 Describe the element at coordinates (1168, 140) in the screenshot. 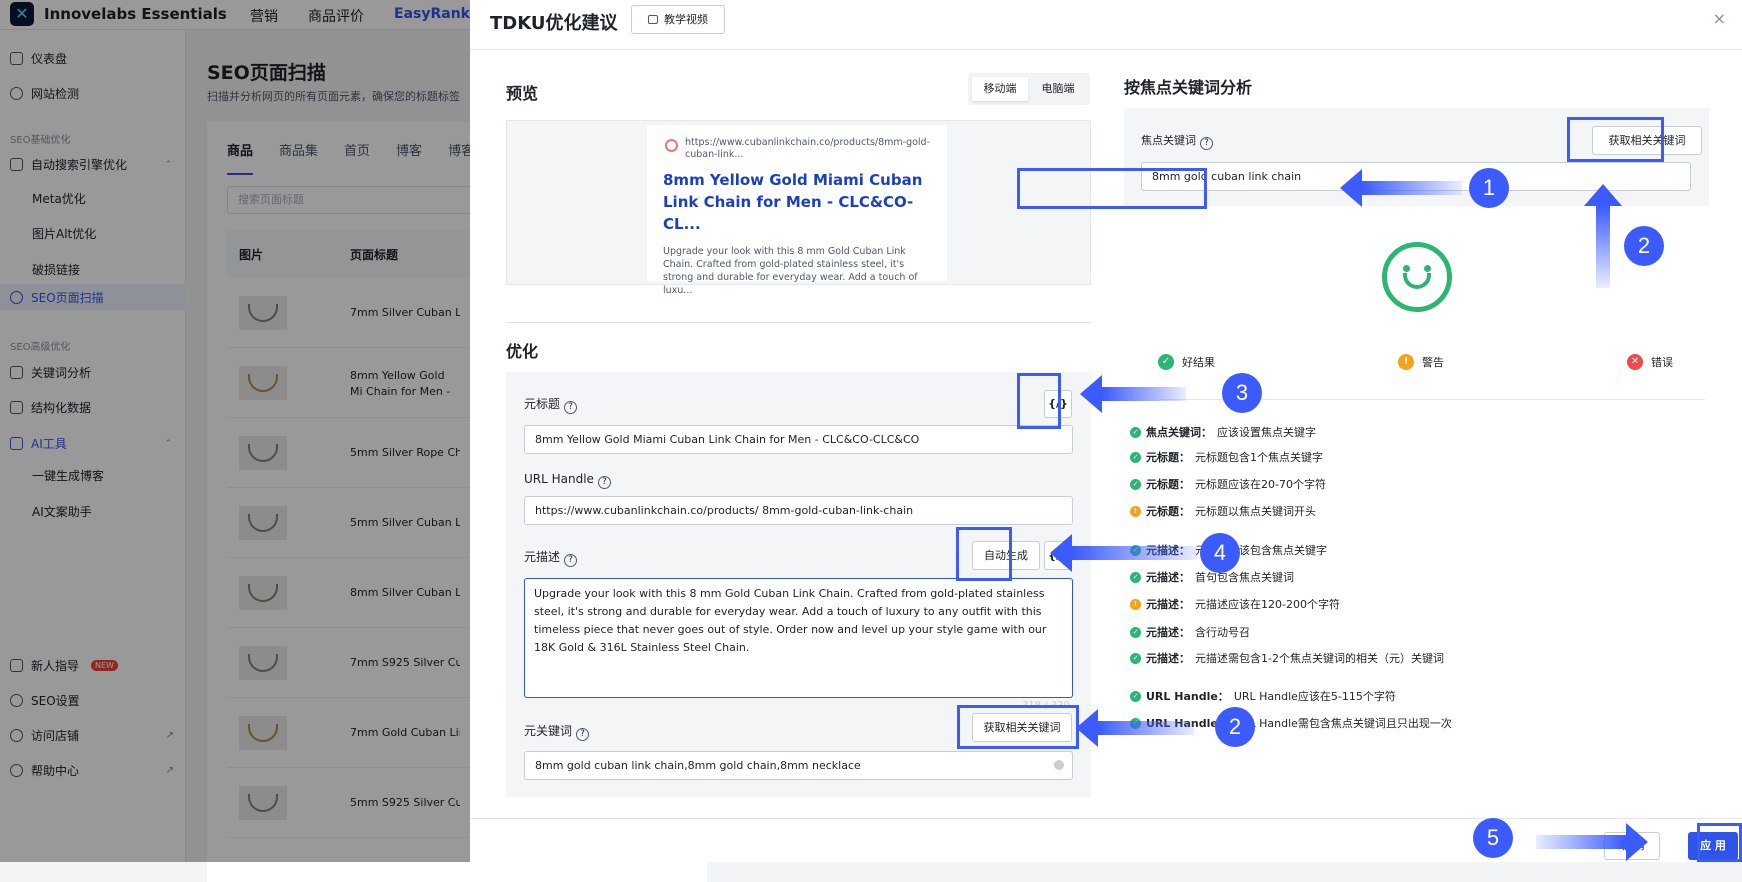

I see `focus-keyword-label-text: 焦点关键词` at that location.